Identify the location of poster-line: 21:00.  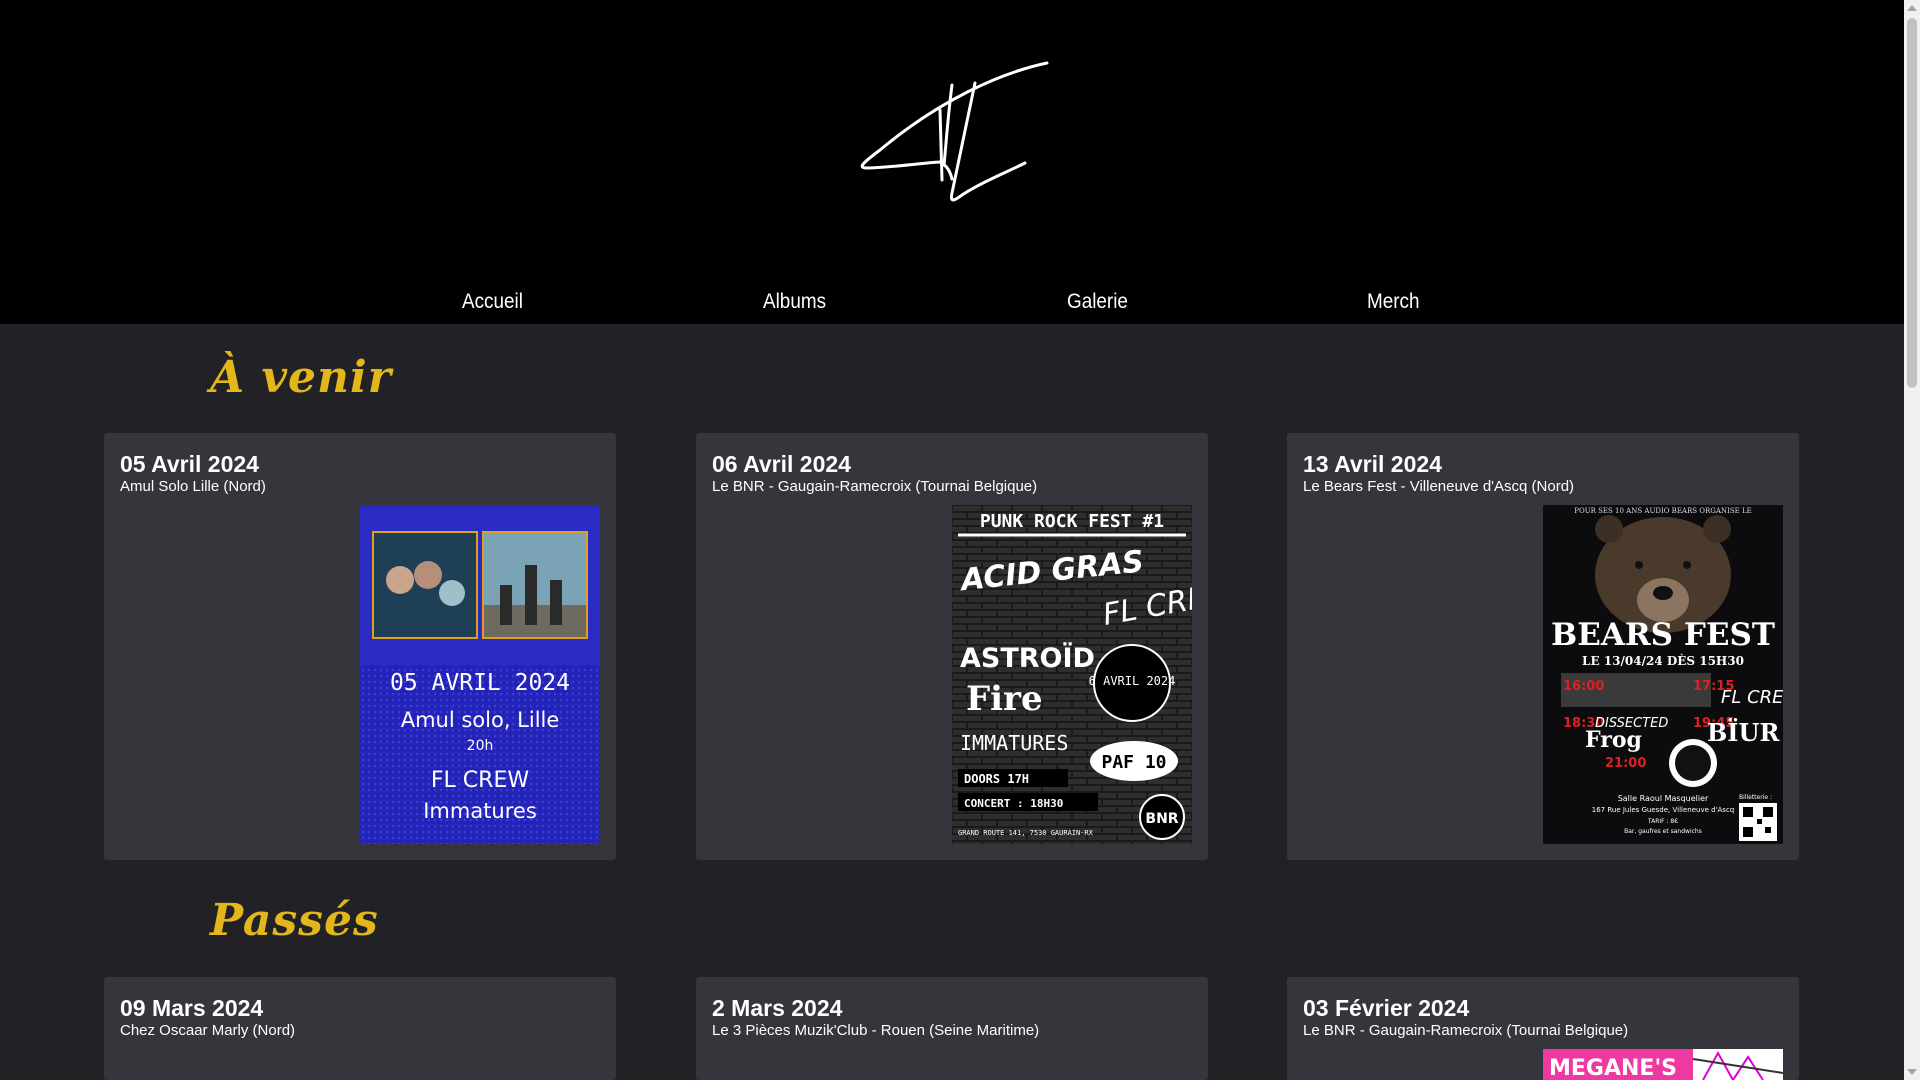
(1625, 763).